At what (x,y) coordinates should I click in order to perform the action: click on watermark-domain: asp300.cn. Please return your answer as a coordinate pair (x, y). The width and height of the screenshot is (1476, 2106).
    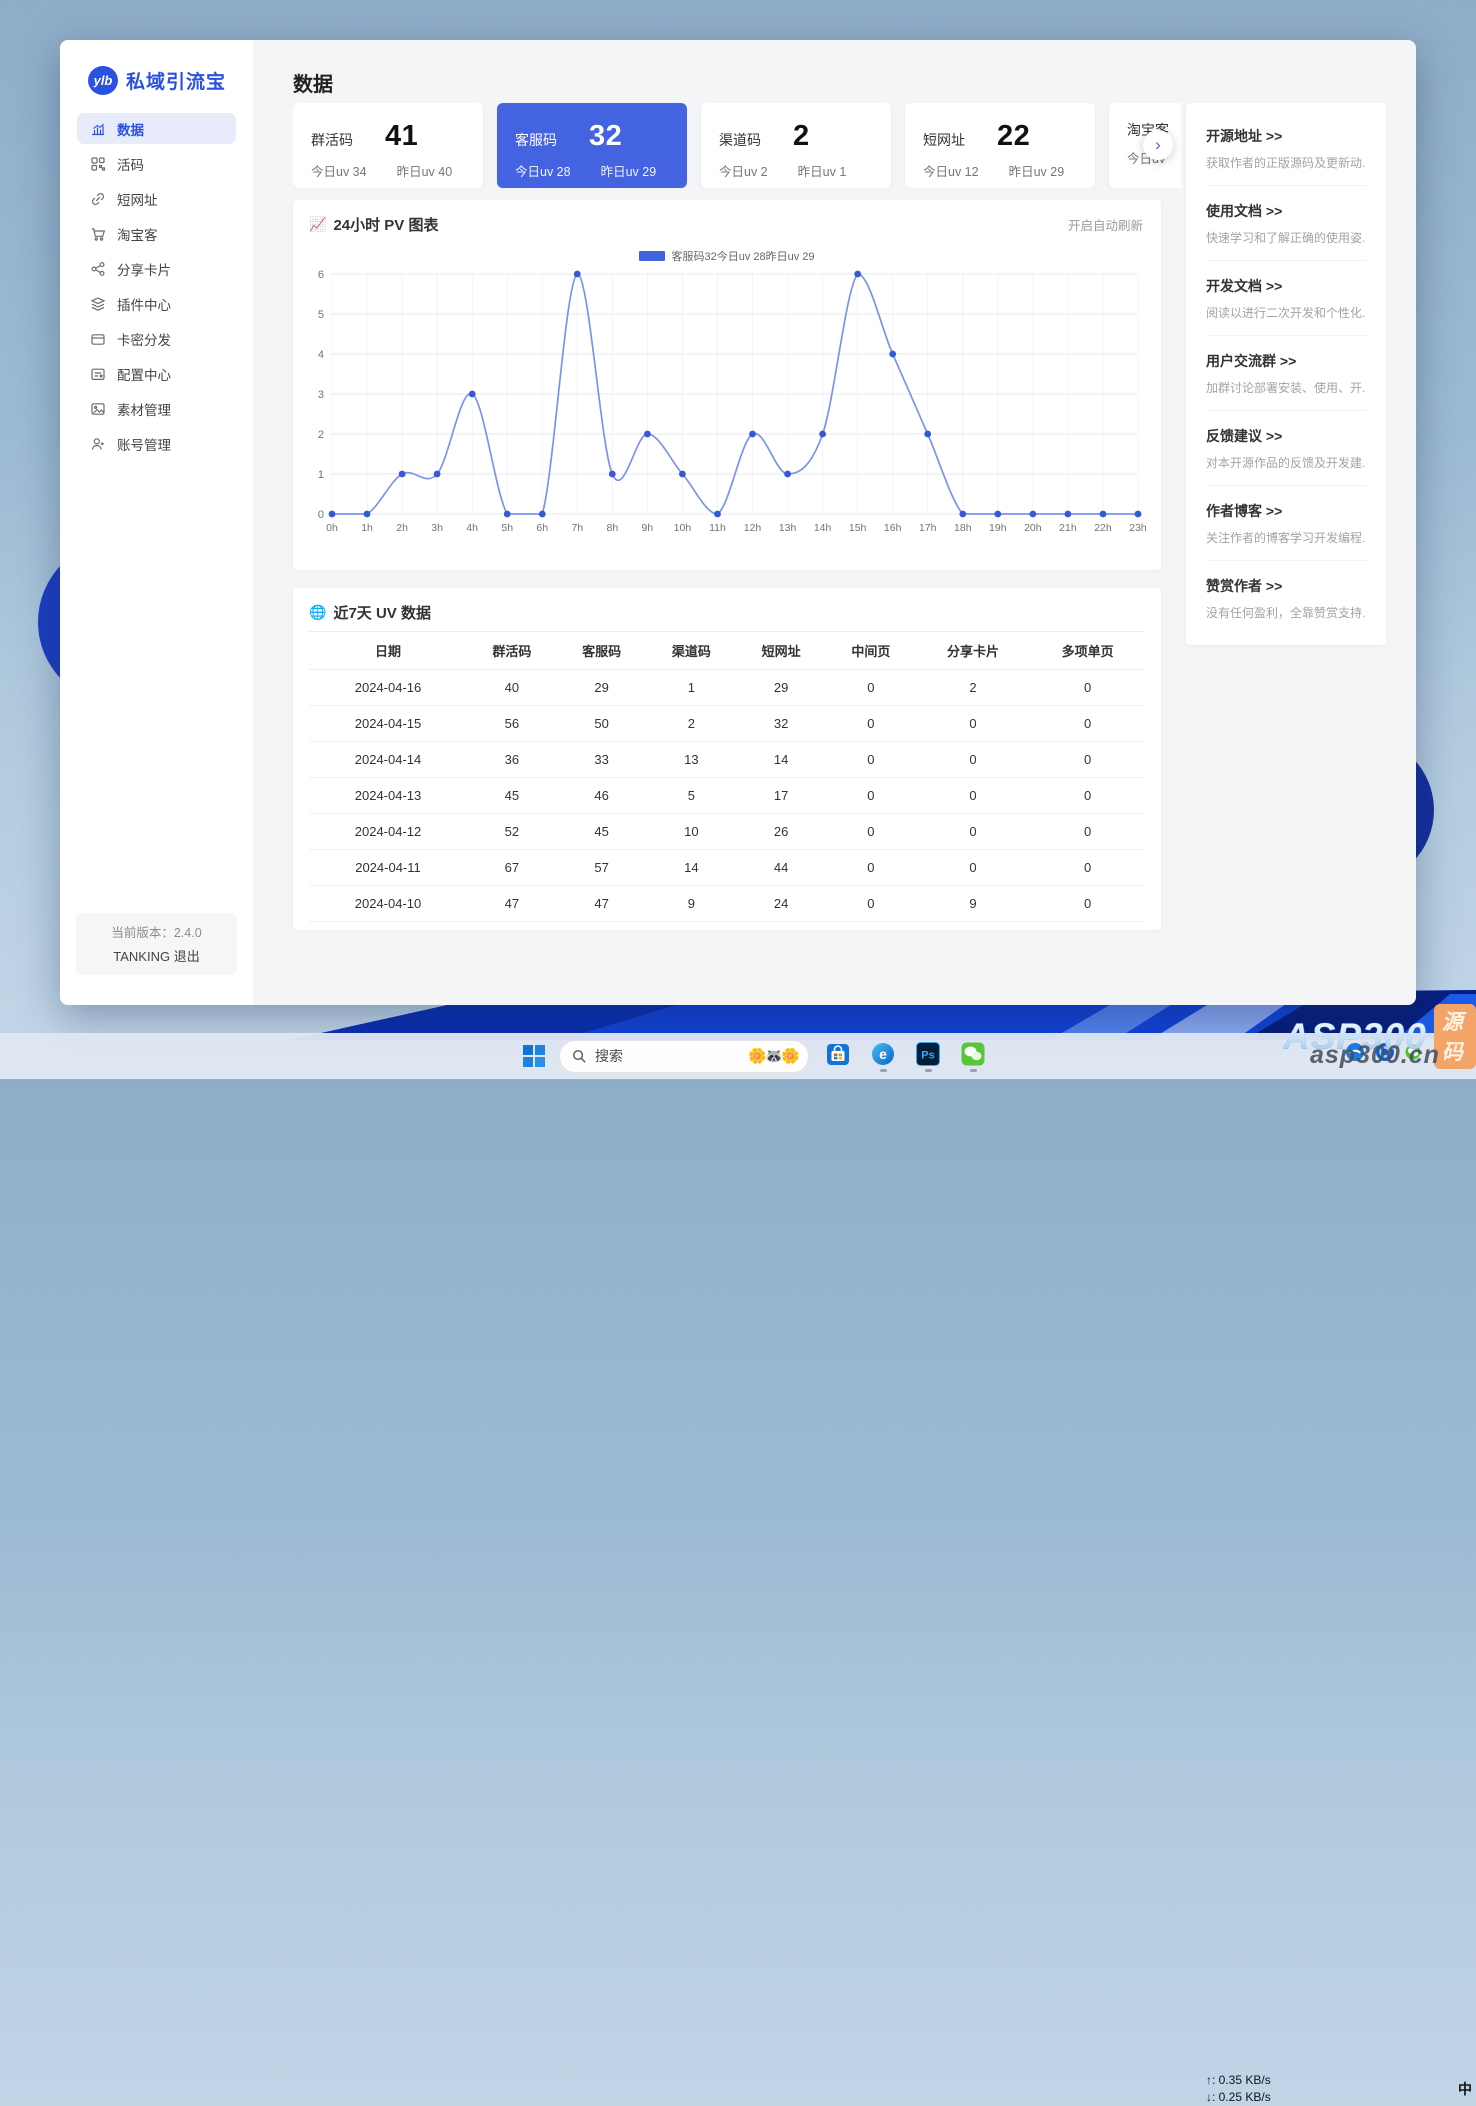
    Looking at the image, I should click on (1375, 1055).